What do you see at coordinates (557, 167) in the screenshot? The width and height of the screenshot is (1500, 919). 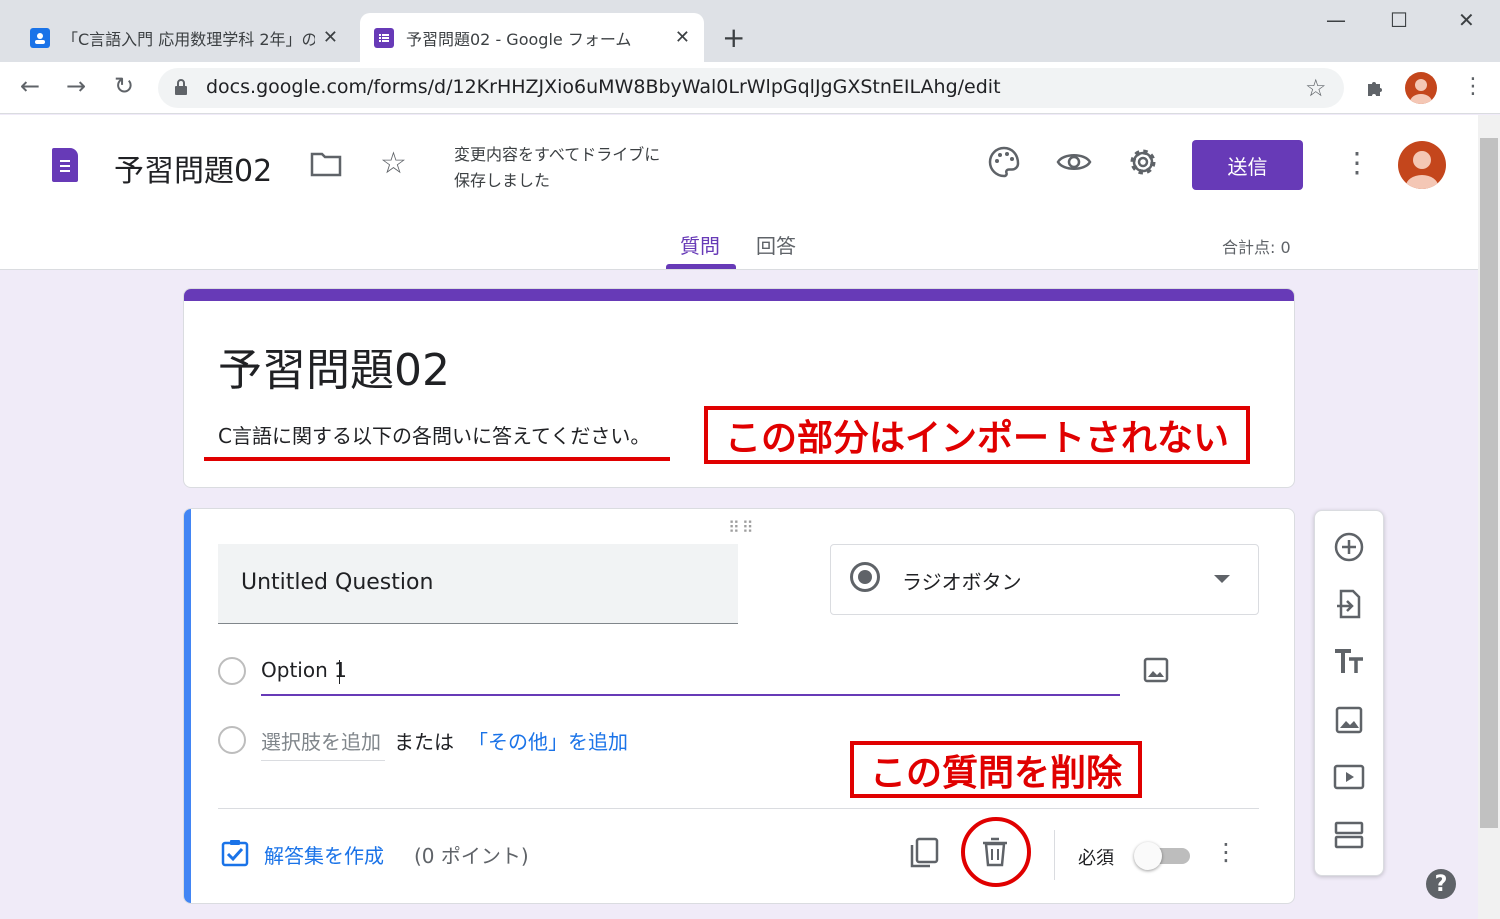 I see `save-status: 変更内容をすべてドライブに 保存しました` at bounding box center [557, 167].